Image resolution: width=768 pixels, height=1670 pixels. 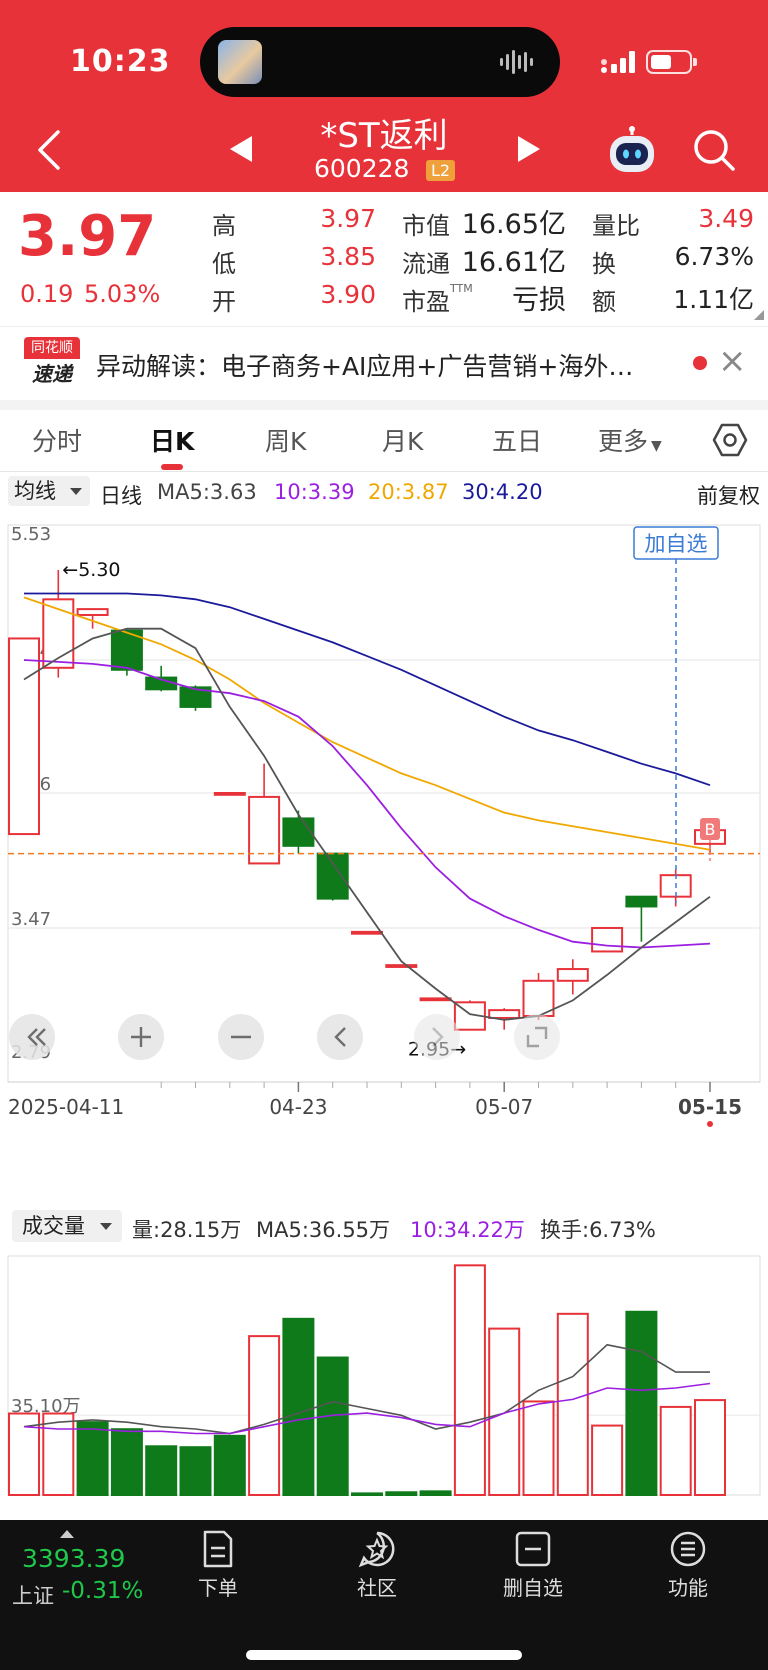 What do you see at coordinates (437, 299) in the screenshot?
I see `pe-label: 市盈TTM` at bounding box center [437, 299].